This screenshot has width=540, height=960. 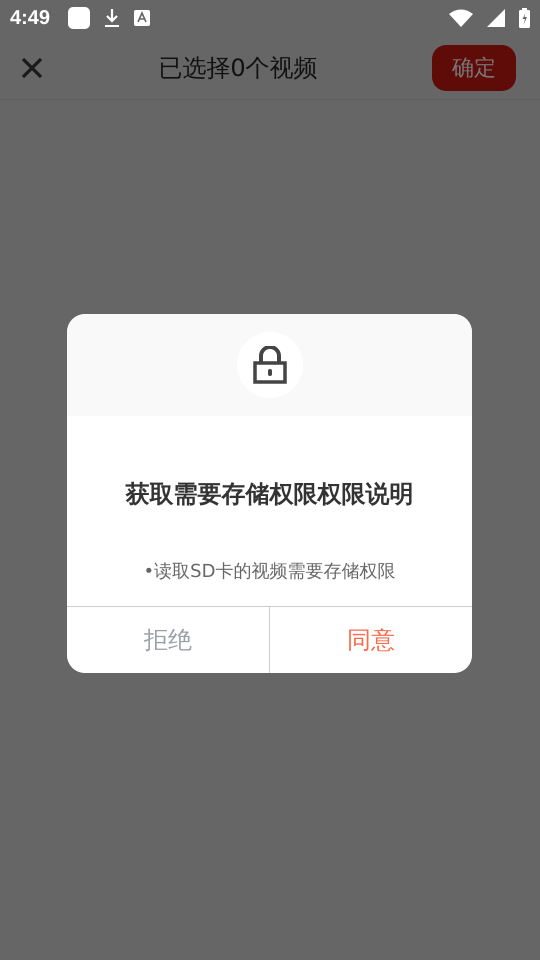 What do you see at coordinates (474, 67) in the screenshot?
I see `confirm-button: 确定` at bounding box center [474, 67].